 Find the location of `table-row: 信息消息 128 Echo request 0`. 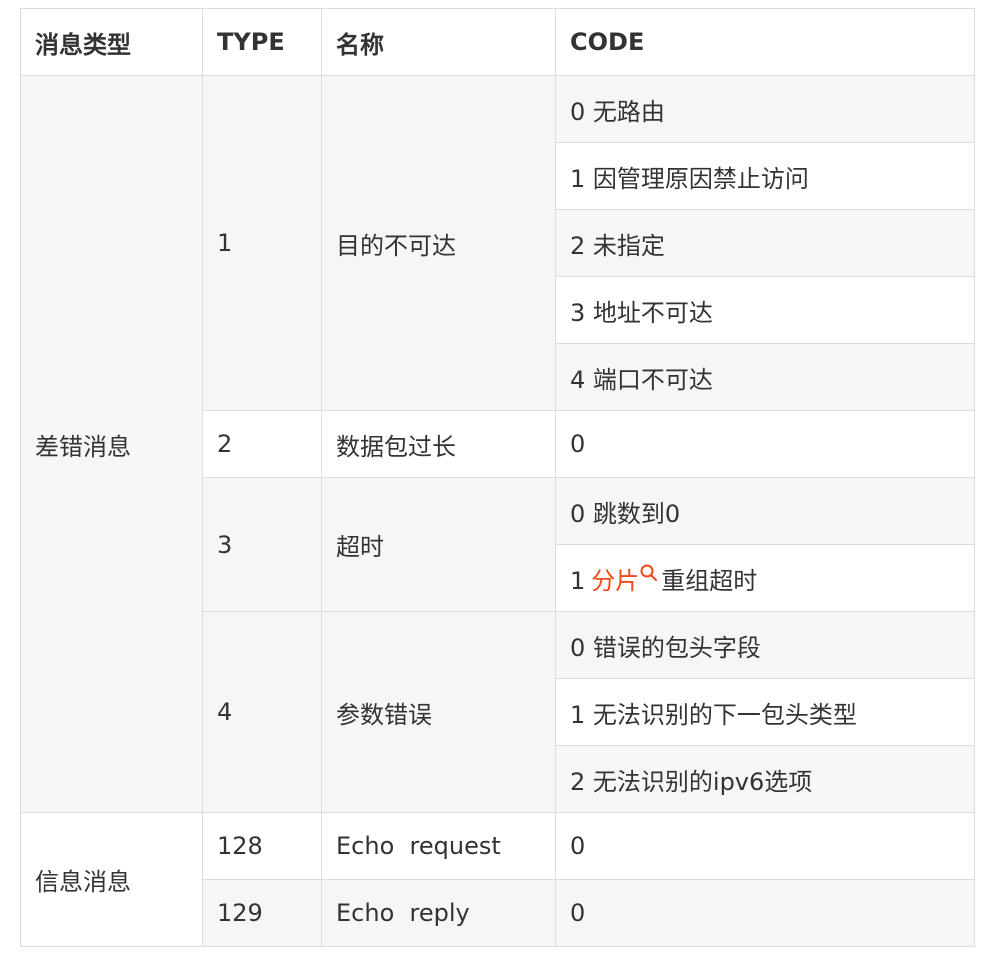

table-row: 信息消息 128 Echo request 0 is located at coordinates (497, 879).